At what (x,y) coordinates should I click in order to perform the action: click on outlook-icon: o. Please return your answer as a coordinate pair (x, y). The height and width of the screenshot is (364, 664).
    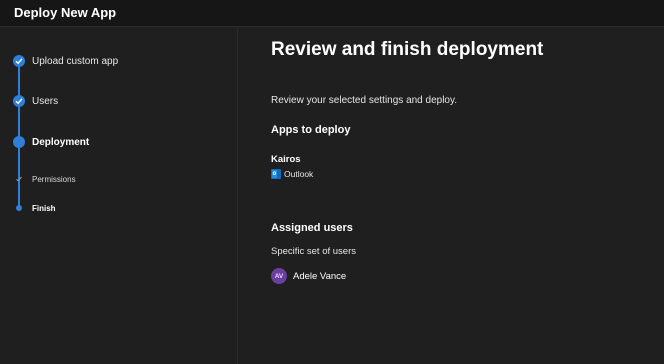
    Looking at the image, I should click on (276, 173).